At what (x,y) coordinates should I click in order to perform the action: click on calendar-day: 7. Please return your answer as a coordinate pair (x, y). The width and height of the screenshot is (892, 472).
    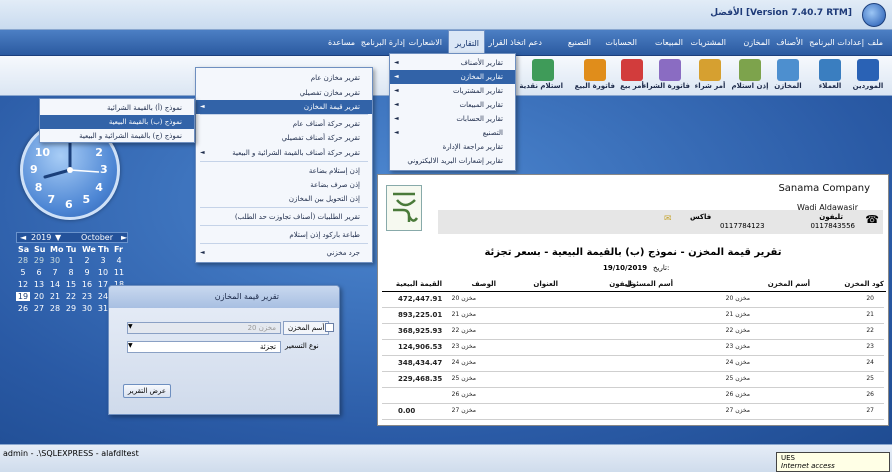
    Looking at the image, I should click on (55, 272).